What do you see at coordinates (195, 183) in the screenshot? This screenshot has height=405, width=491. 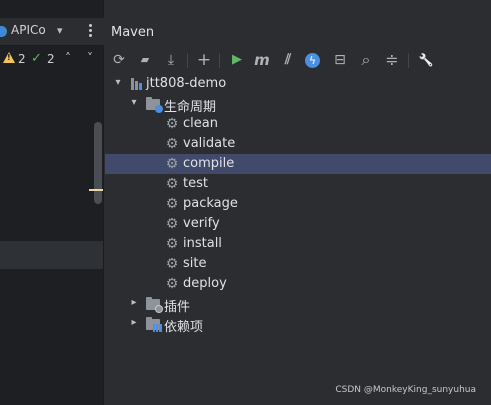 I see `goal-label: test` at bounding box center [195, 183].